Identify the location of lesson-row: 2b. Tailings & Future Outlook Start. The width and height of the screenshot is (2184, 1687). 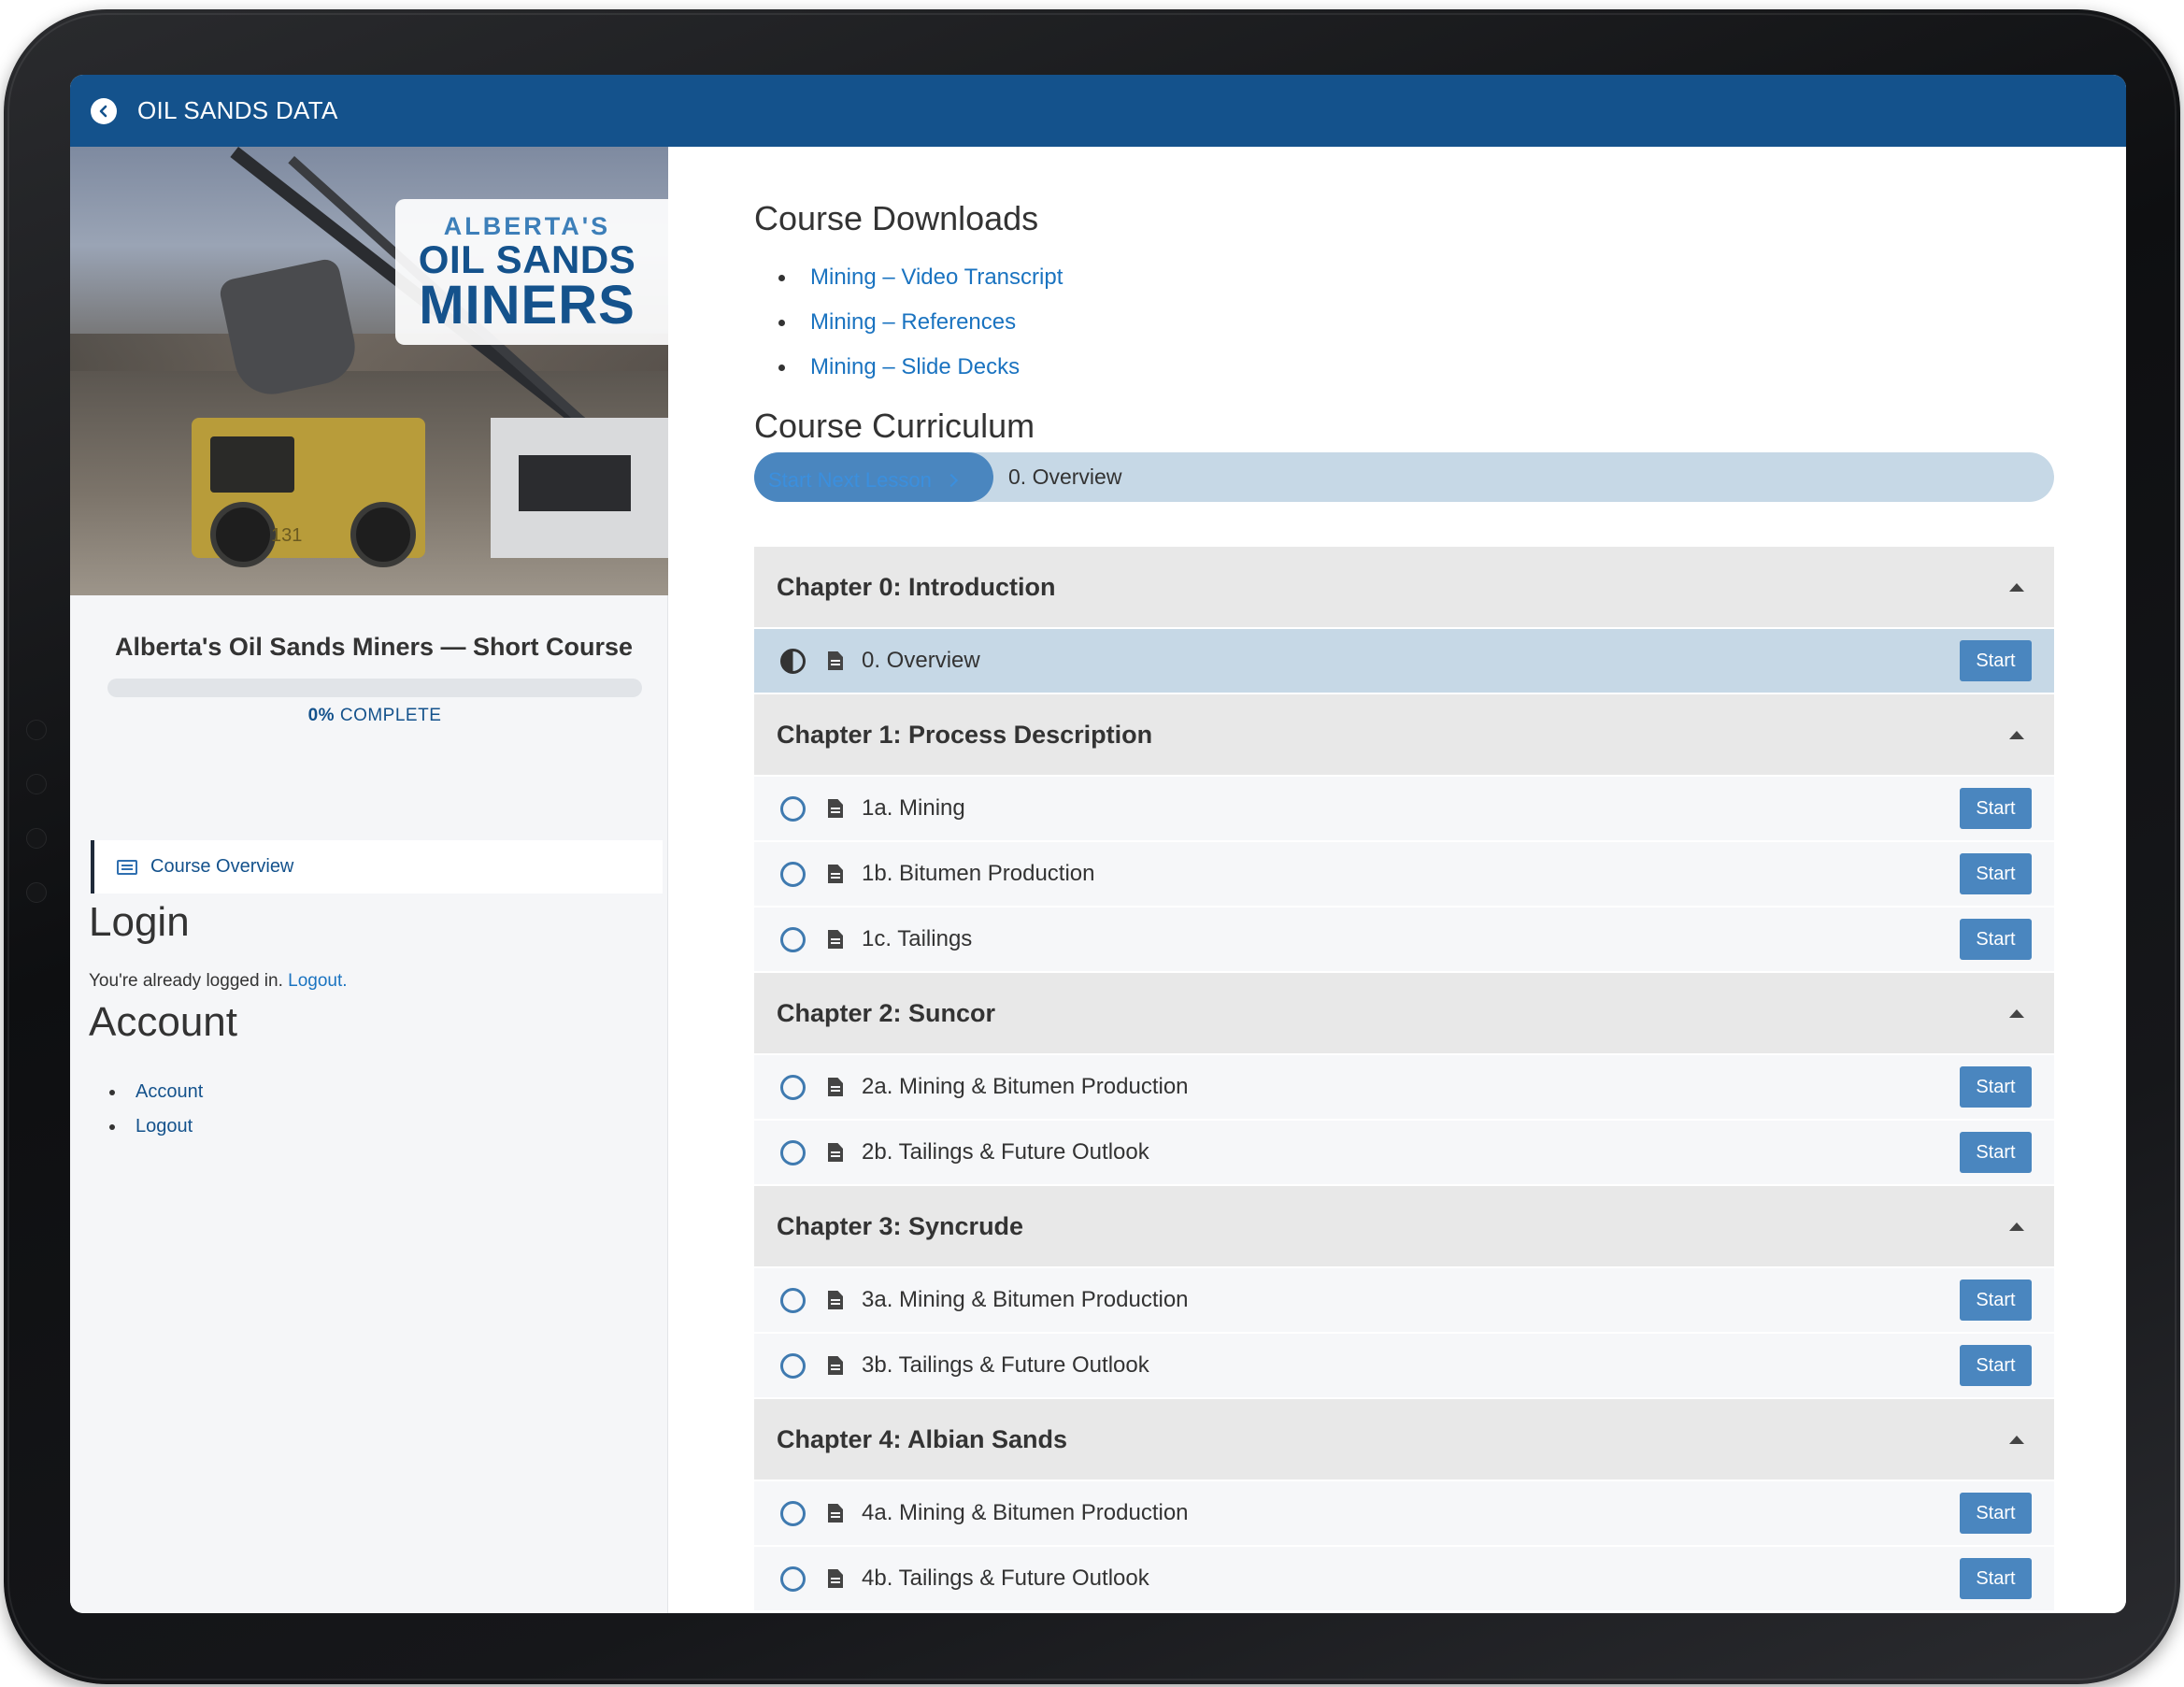
(1404, 1153).